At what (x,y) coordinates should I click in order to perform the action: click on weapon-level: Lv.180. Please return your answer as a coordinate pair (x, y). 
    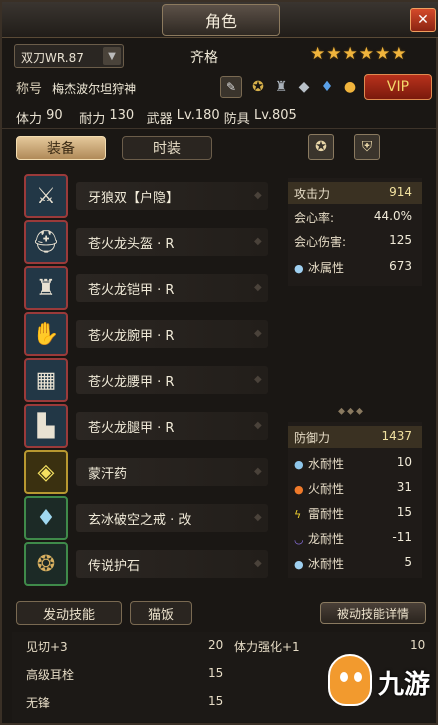
    Looking at the image, I should click on (198, 115).